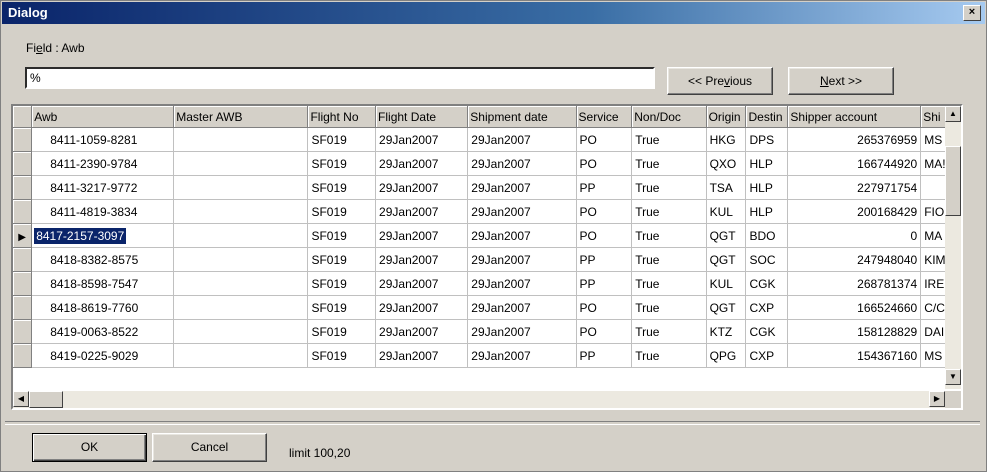 The image size is (987, 472). What do you see at coordinates (726, 163) in the screenshot?
I see `table-cell: QXO` at bounding box center [726, 163].